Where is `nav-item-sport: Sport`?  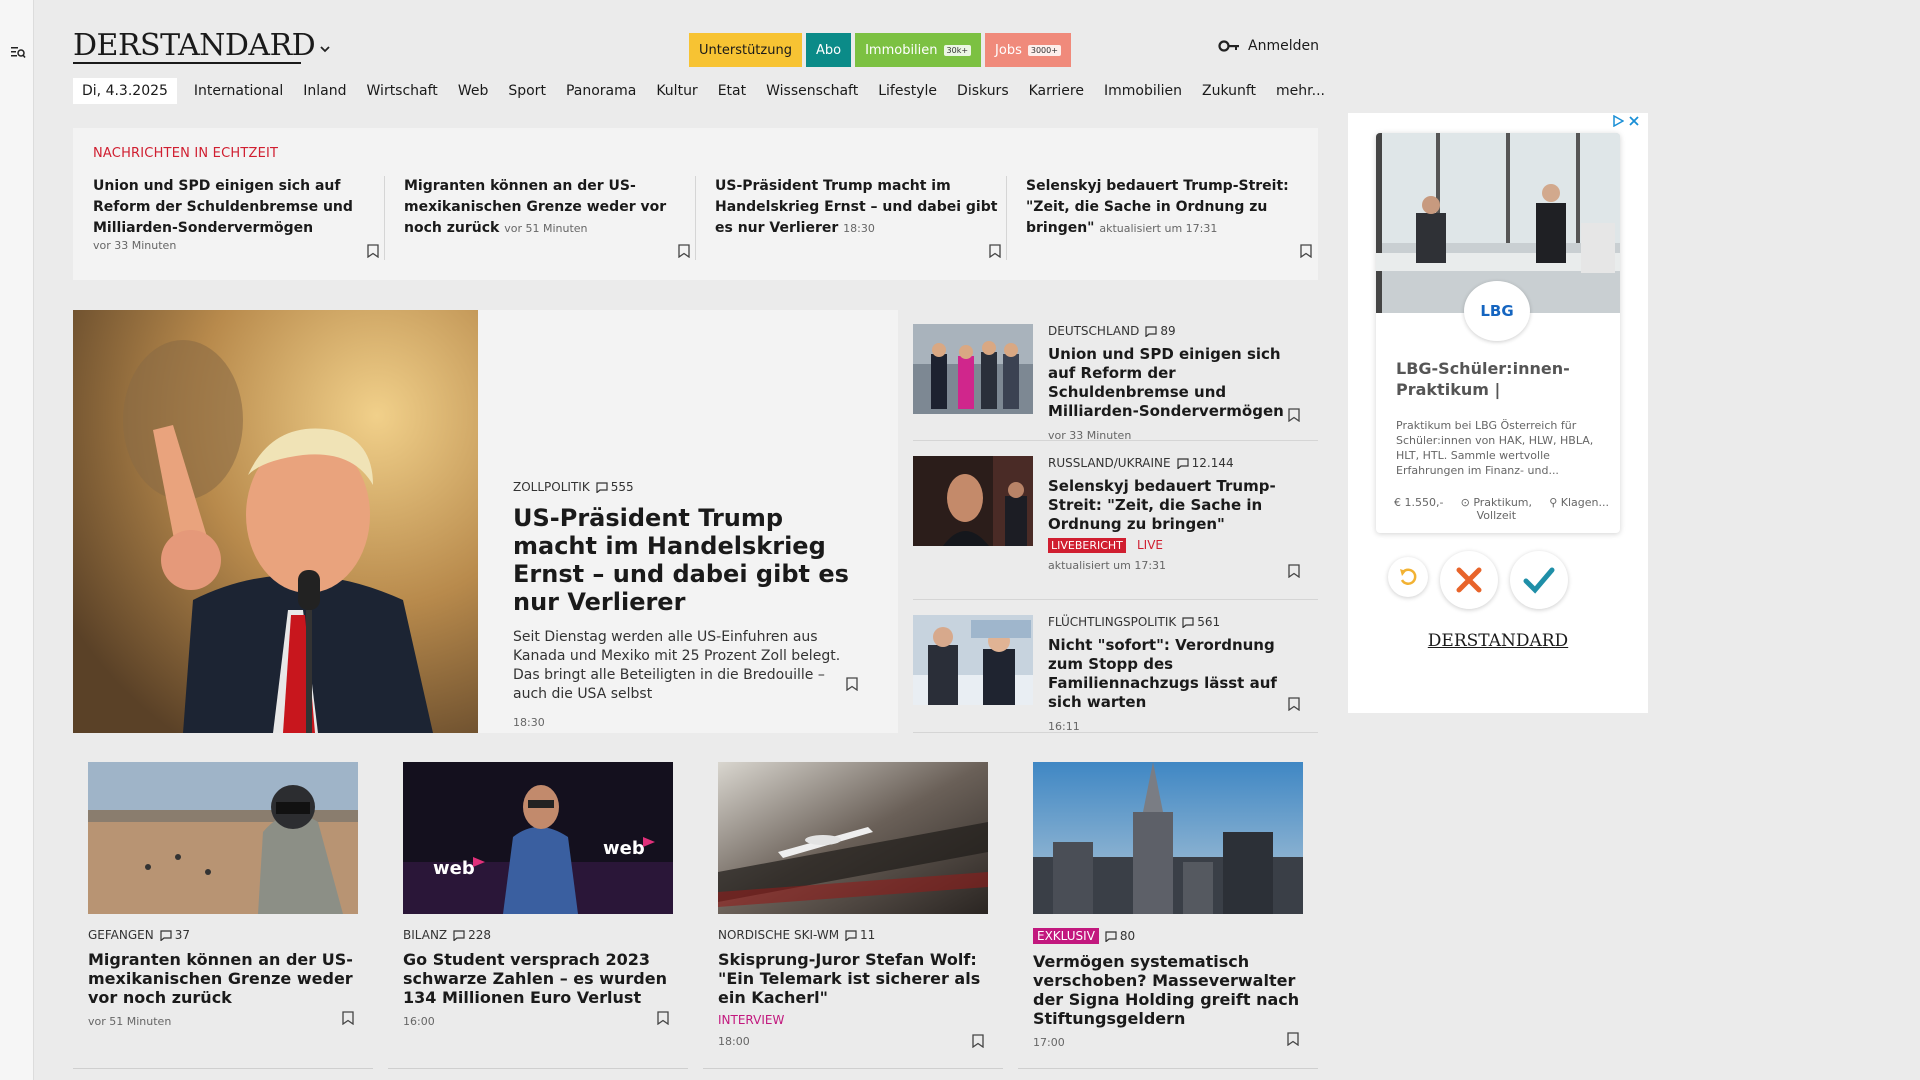 nav-item-sport: Sport is located at coordinates (527, 91).